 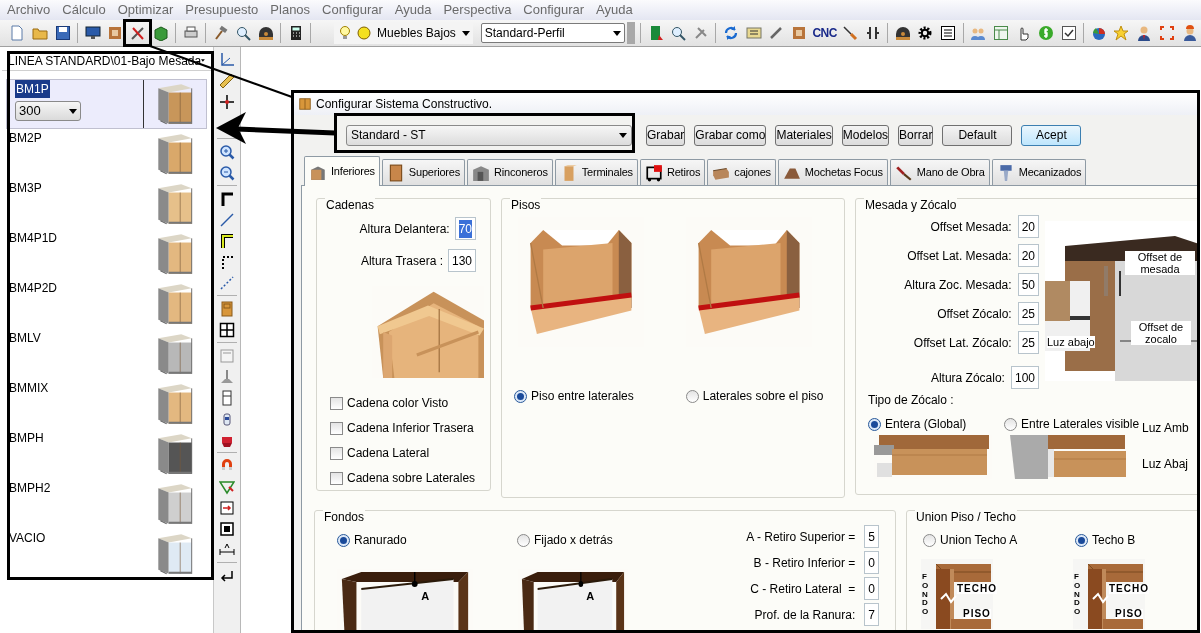 What do you see at coordinates (106, 104) in the screenshot?
I see `library-item: BM1P 300` at bounding box center [106, 104].